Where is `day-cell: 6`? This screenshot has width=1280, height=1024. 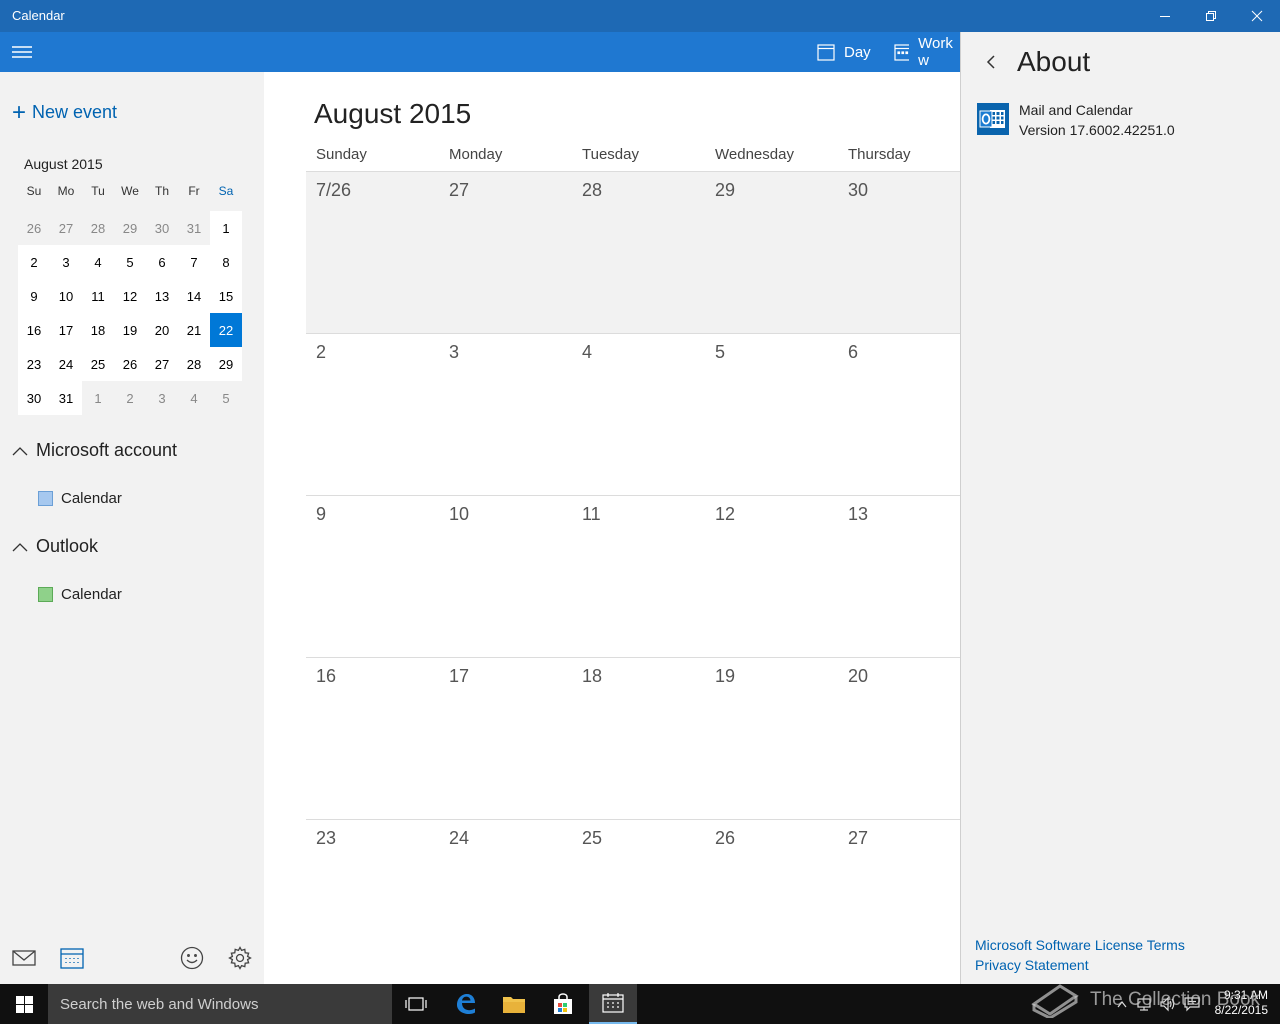
day-cell: 6 is located at coordinates (899, 415).